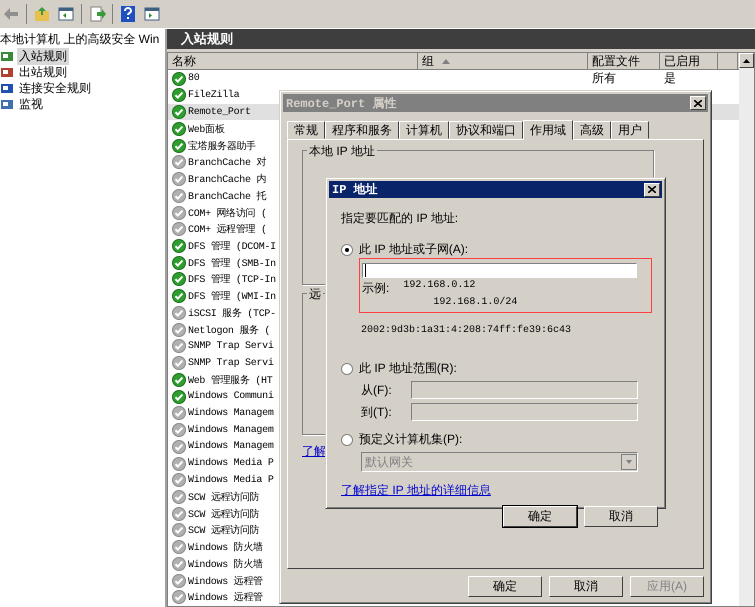 The width and height of the screenshot is (755, 607). What do you see at coordinates (219, 112) in the screenshot?
I see `rule-name: Remote_Port` at bounding box center [219, 112].